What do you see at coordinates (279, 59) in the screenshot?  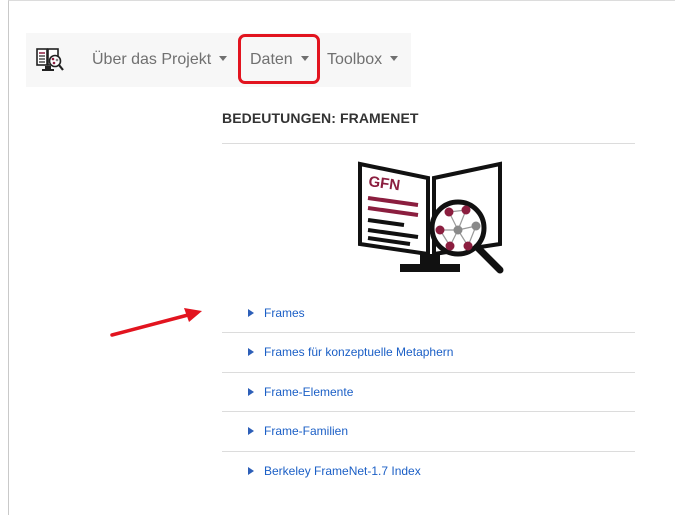 I see `highlight-annotation-box` at bounding box center [279, 59].